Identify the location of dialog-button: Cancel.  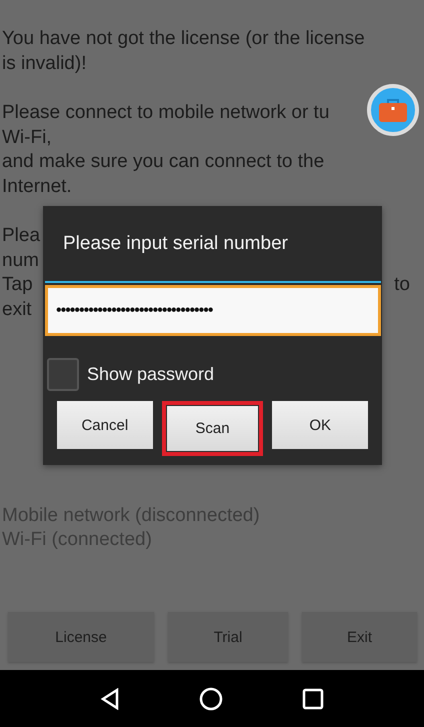
(104, 425).